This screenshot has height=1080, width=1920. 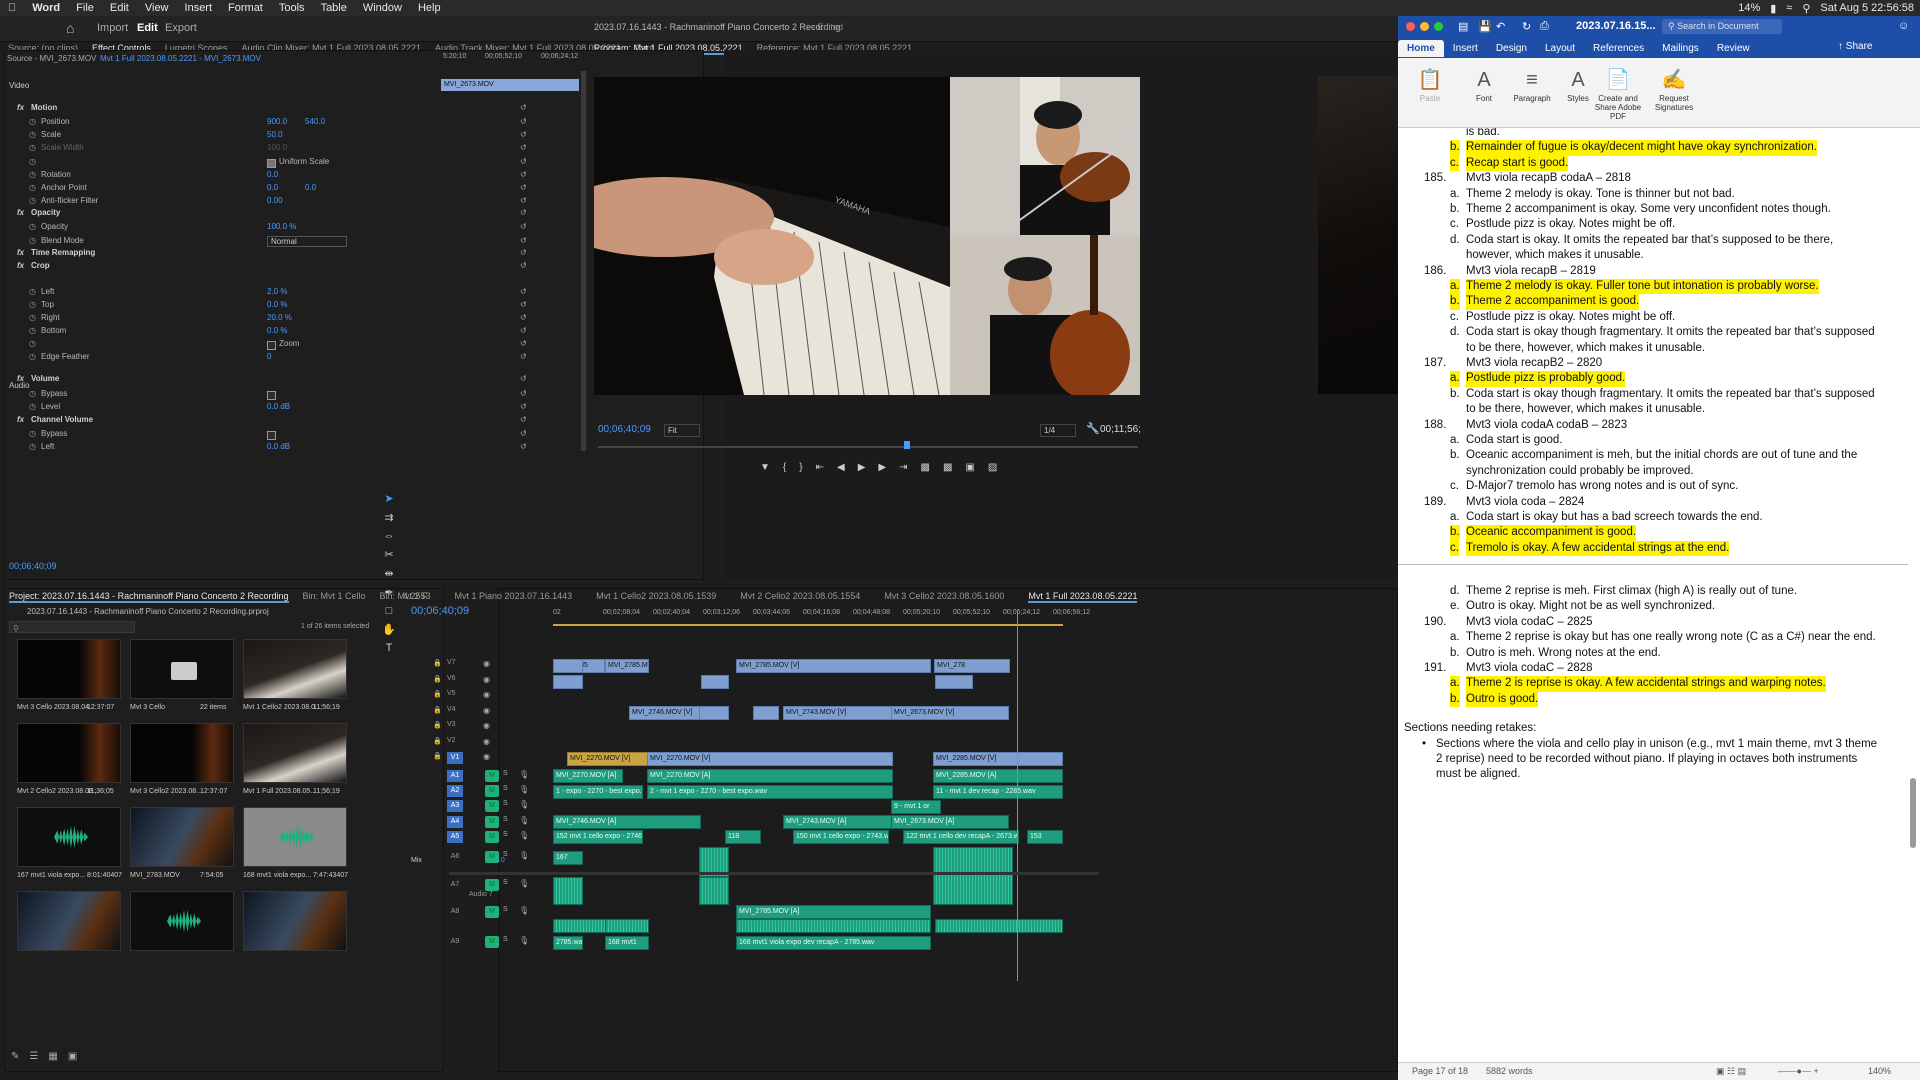 I want to click on camera-icon: ▣, so click(x=969, y=467).